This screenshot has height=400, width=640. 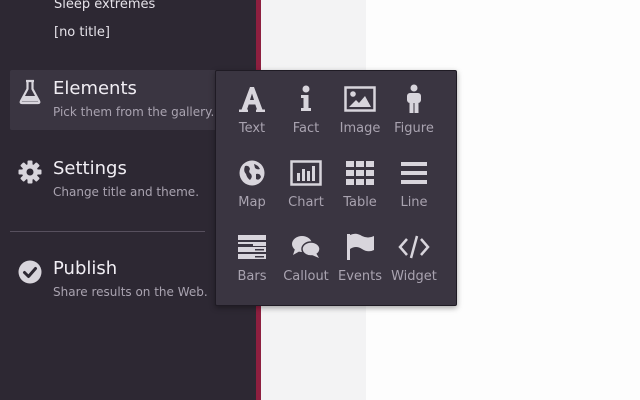 What do you see at coordinates (414, 276) in the screenshot?
I see `gallery-item-label: Widget` at bounding box center [414, 276].